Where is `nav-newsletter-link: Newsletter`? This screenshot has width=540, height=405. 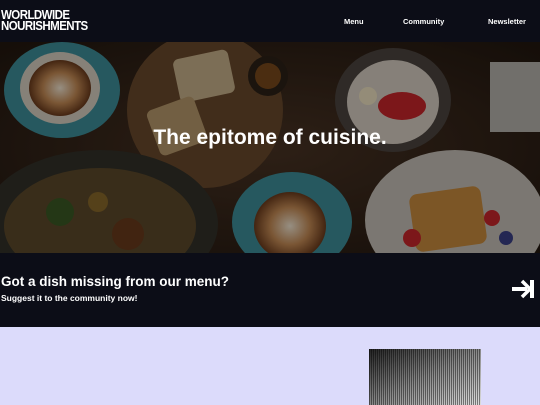
nav-newsletter-link: Newsletter is located at coordinates (507, 21).